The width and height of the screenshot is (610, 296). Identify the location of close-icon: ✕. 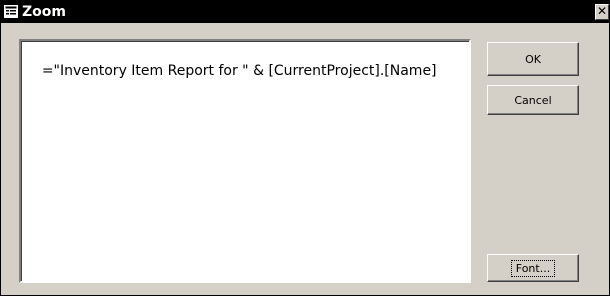
(602, 11).